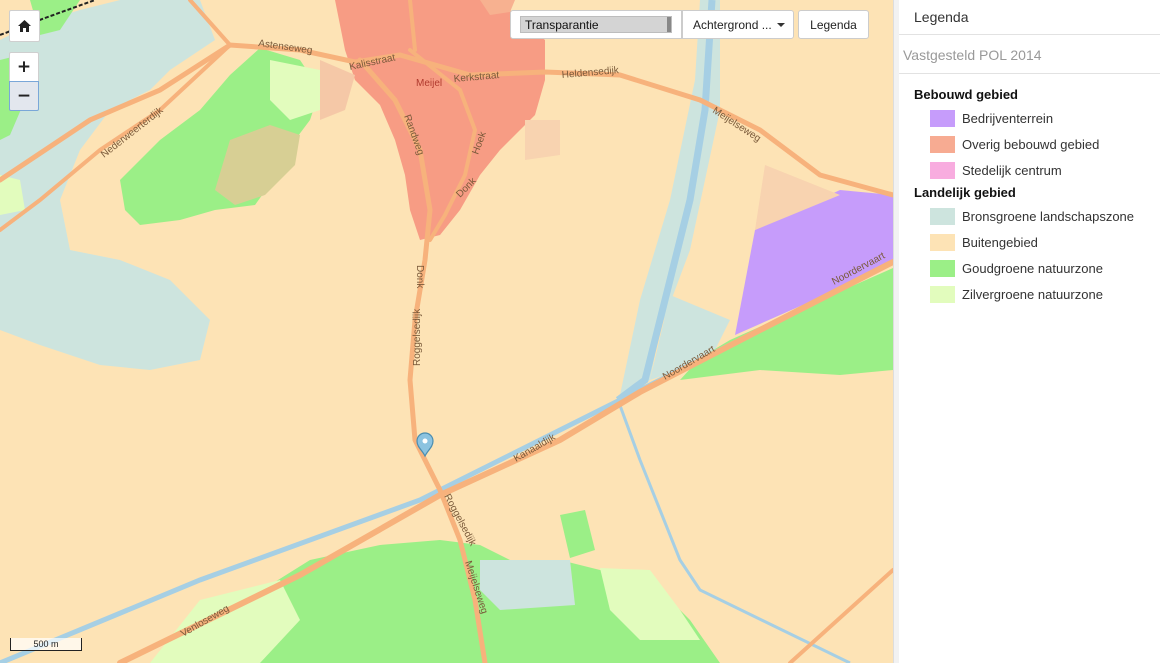 The image size is (1160, 663). I want to click on legend-item: Bronsgroene landschapszone, so click(1029, 216).